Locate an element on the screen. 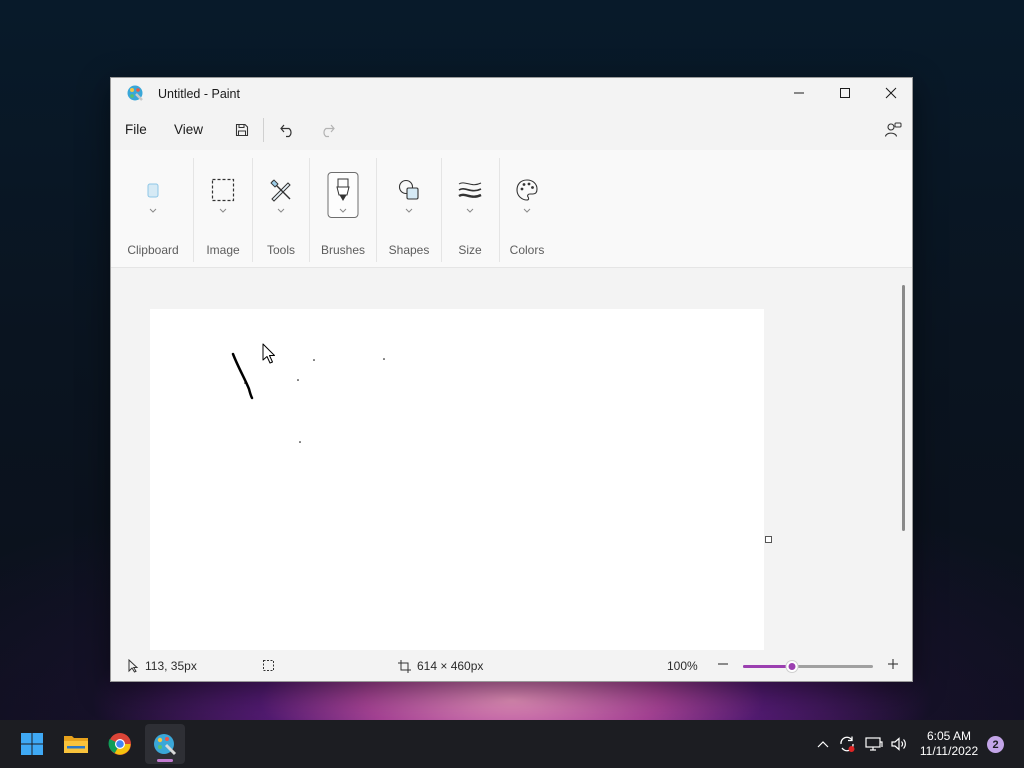  clipboard-icon is located at coordinates (153, 190).